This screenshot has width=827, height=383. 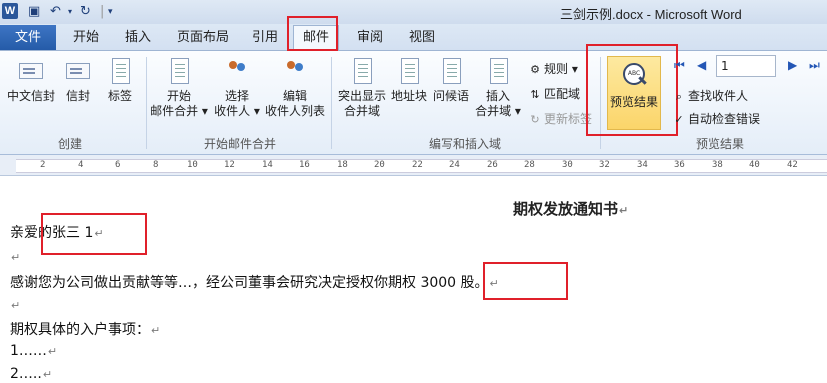 I want to click on save-icon: ▣, so click(x=34, y=12).